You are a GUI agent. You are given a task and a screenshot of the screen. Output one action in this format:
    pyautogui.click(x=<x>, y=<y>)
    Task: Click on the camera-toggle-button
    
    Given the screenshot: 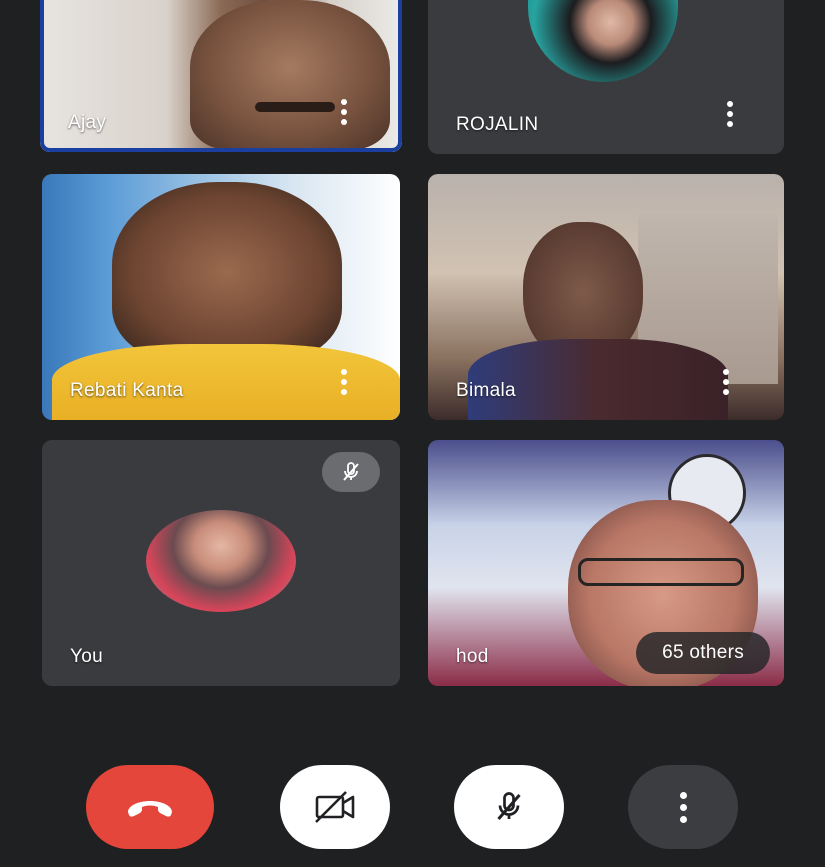 What is the action you would take?
    pyautogui.click(x=335, y=807)
    